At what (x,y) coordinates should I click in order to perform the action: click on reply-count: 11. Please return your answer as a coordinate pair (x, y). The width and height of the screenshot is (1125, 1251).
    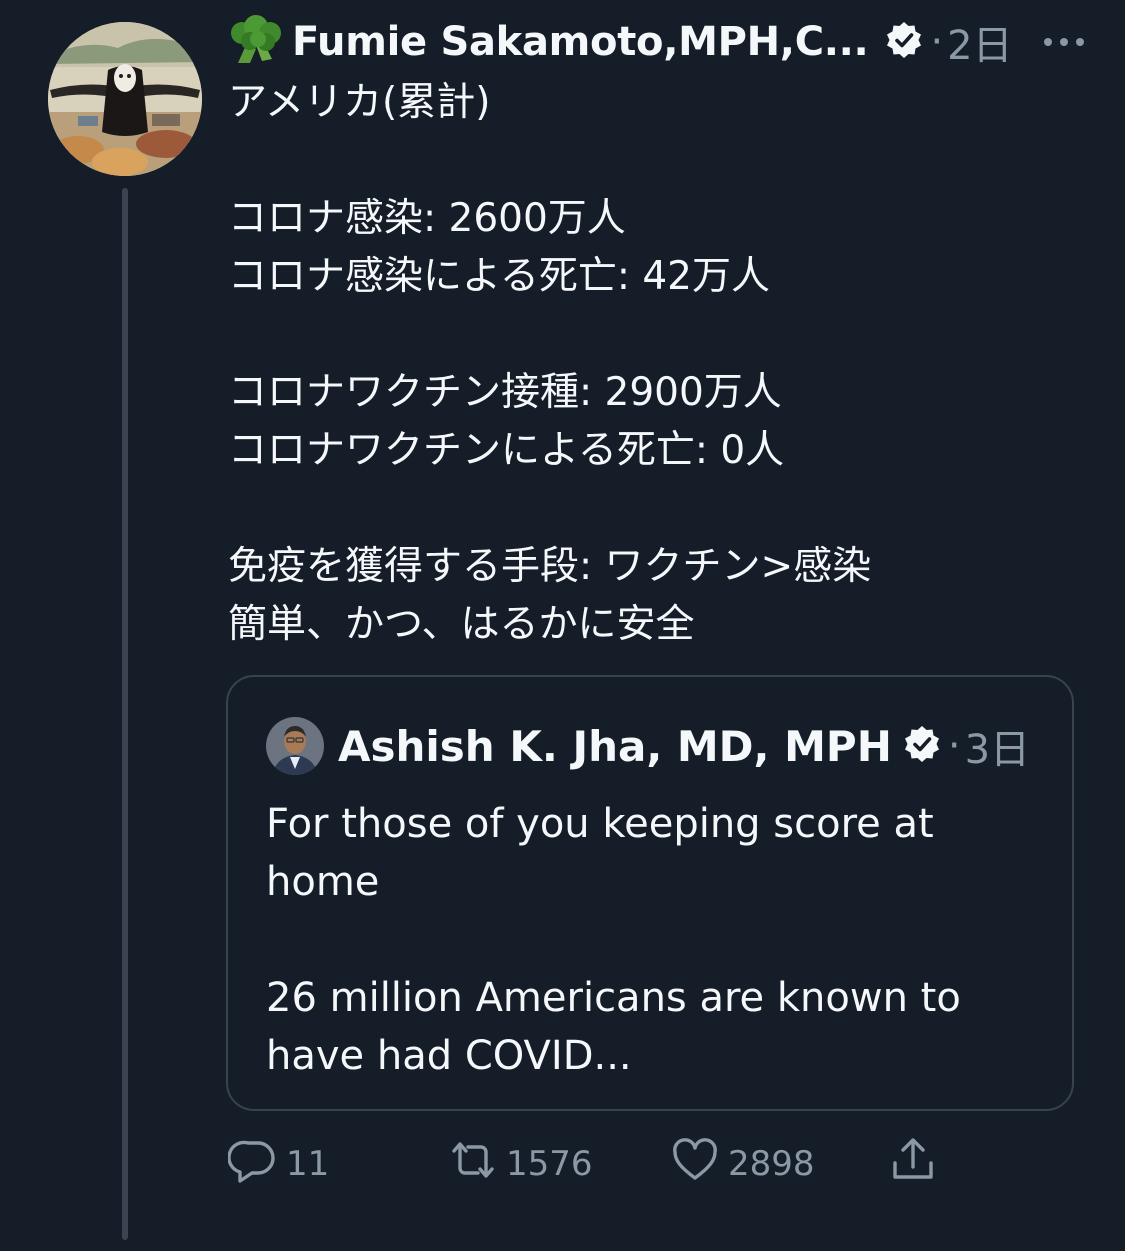
    Looking at the image, I should click on (308, 1164).